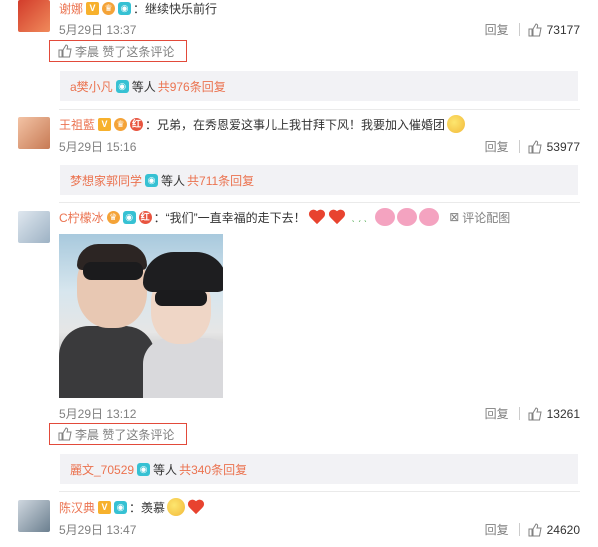 Image resolution: width=598 pixels, height=547 pixels. What do you see at coordinates (91, 86) in the screenshot?
I see `reply-username: a樊小凡` at bounding box center [91, 86].